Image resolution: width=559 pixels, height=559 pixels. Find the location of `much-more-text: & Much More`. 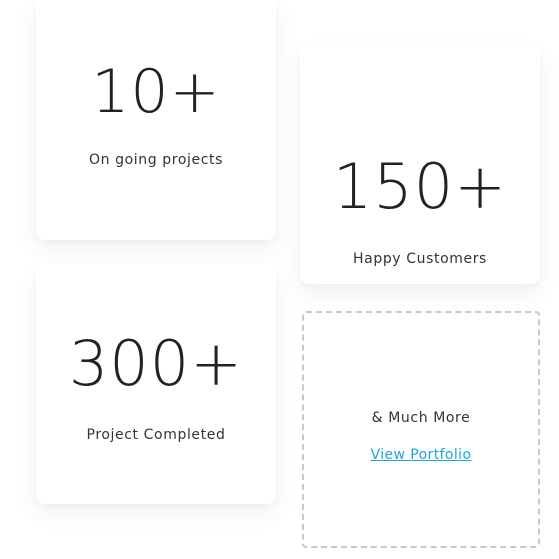

much-more-text: & Much More is located at coordinates (421, 418).